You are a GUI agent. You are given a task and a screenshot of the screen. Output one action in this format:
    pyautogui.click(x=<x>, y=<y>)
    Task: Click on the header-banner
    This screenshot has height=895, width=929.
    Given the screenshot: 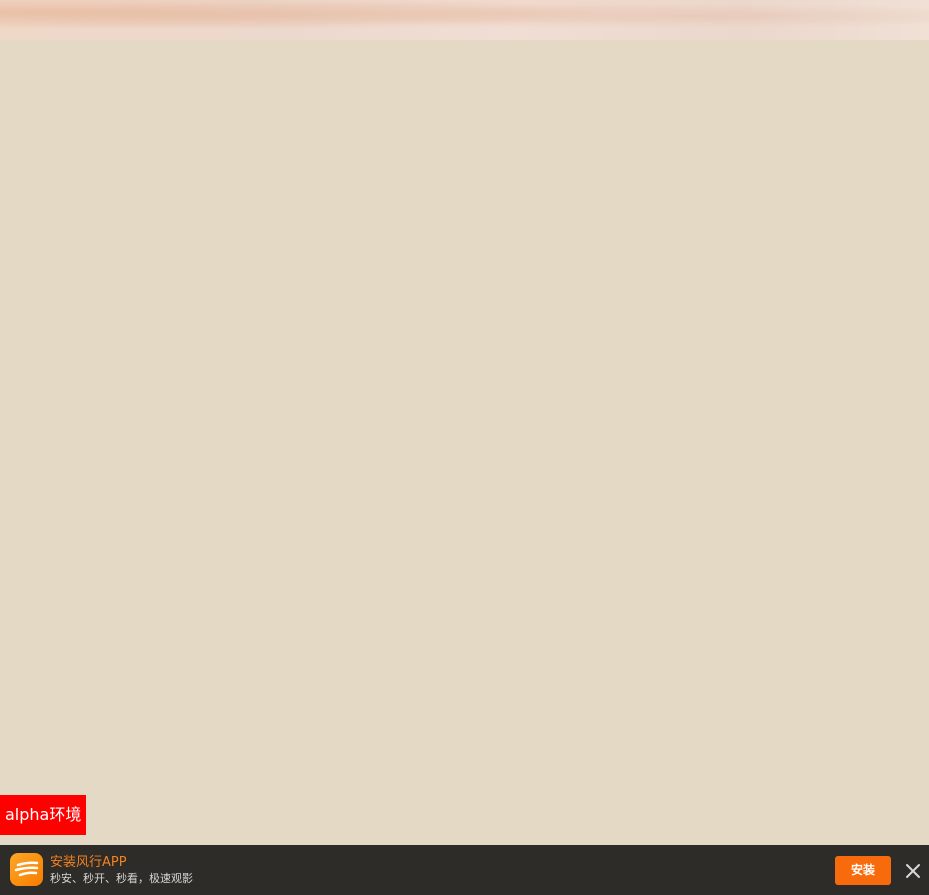 What is the action you would take?
    pyautogui.click(x=464, y=20)
    